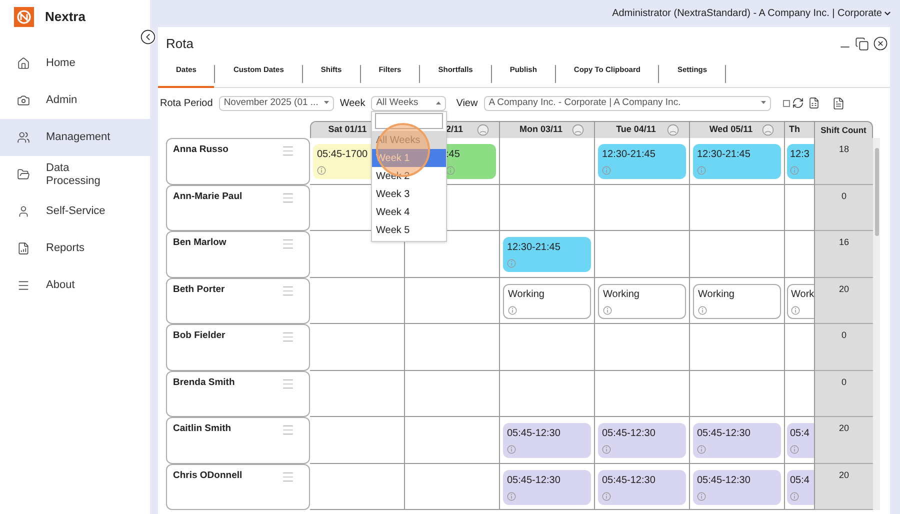  Describe the element at coordinates (238, 207) in the screenshot. I see `employee-card: Ann-Marie Paul` at that location.